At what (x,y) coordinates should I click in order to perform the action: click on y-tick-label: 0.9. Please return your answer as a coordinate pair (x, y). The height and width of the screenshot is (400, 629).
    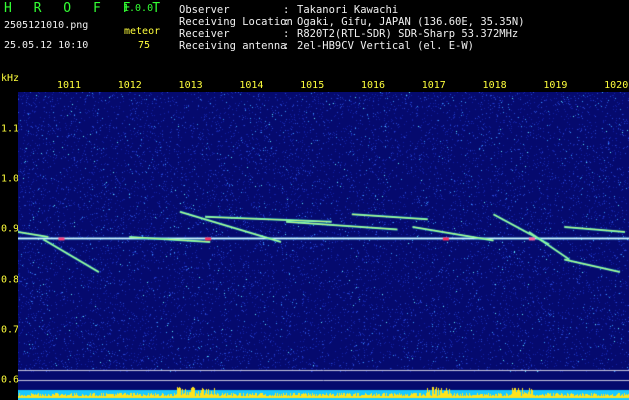
    Looking at the image, I should click on (10, 229).